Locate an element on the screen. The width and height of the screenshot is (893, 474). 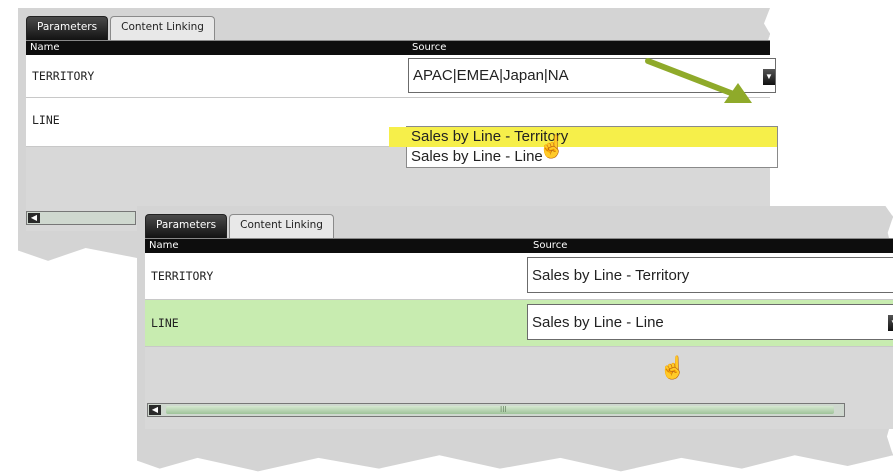
source-select-value: Sales by Line - Line is located at coordinates (598, 322).